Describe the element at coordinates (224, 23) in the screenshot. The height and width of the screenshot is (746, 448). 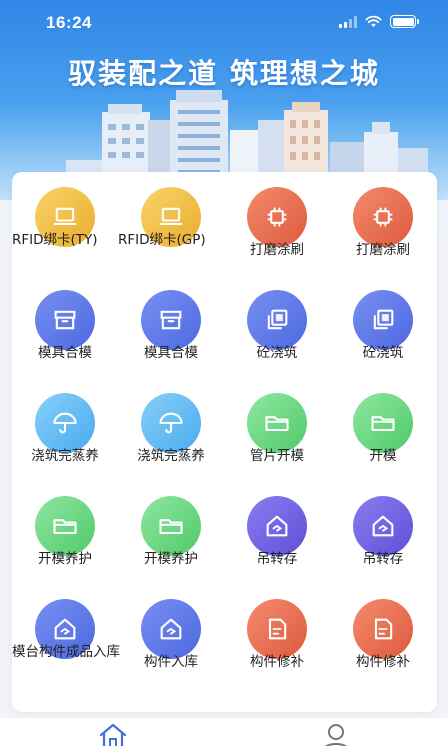
I see `status-bar: 16:24` at that location.